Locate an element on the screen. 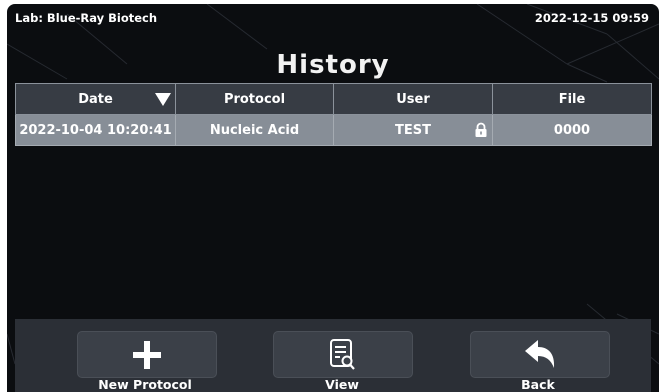 This screenshot has width=665, height=392. lab-name: Lab: Blue-Ray Biotech is located at coordinates (86, 18).